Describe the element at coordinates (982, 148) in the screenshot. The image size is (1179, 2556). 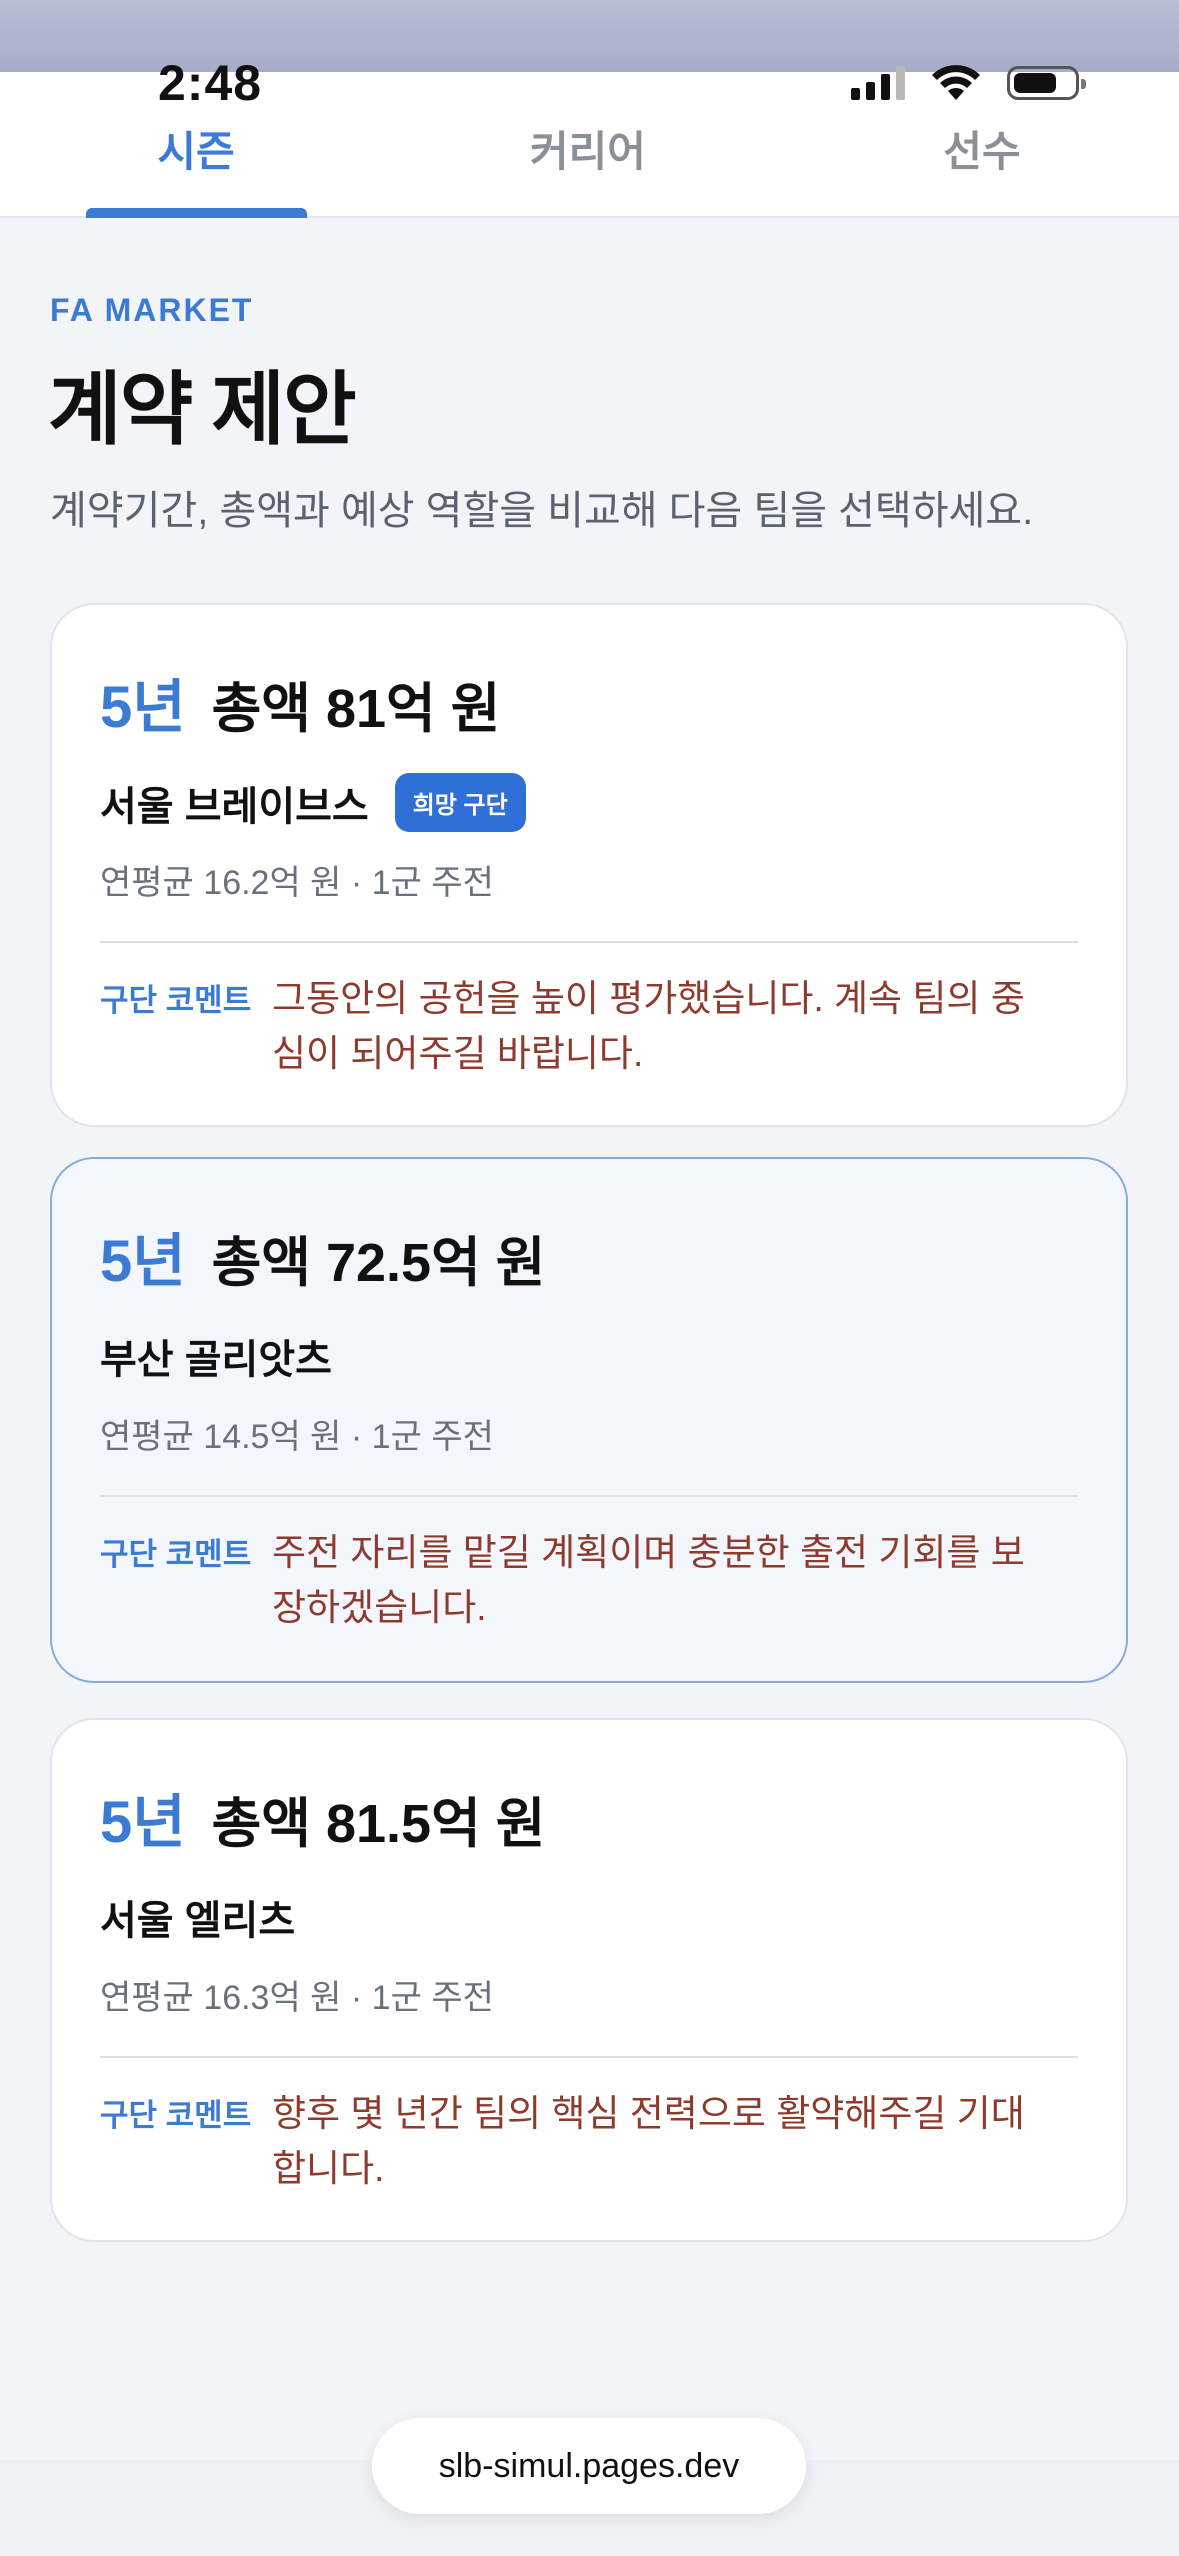
I see `tab-player: 선수` at that location.